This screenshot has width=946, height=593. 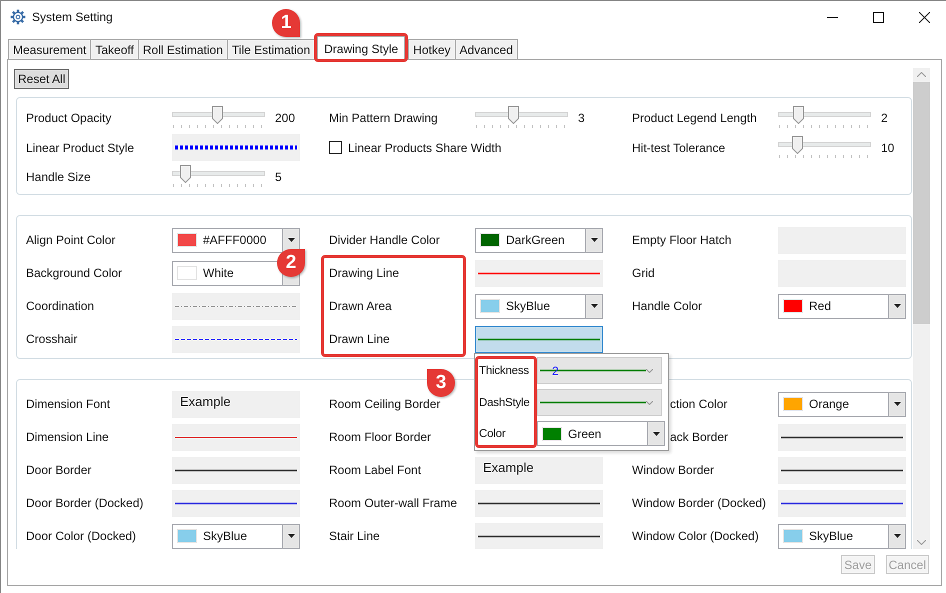 What do you see at coordinates (85, 503) in the screenshot?
I see `setting-label: Door Border (Docked)` at bounding box center [85, 503].